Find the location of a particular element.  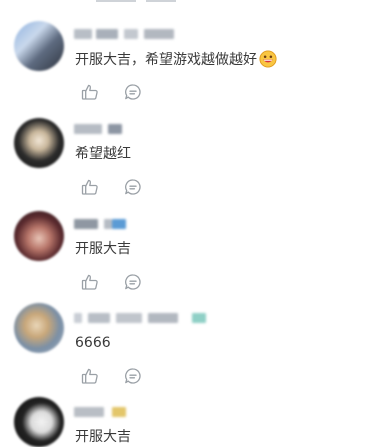

comment-item: 开服大吉 is located at coordinates (188, 422).